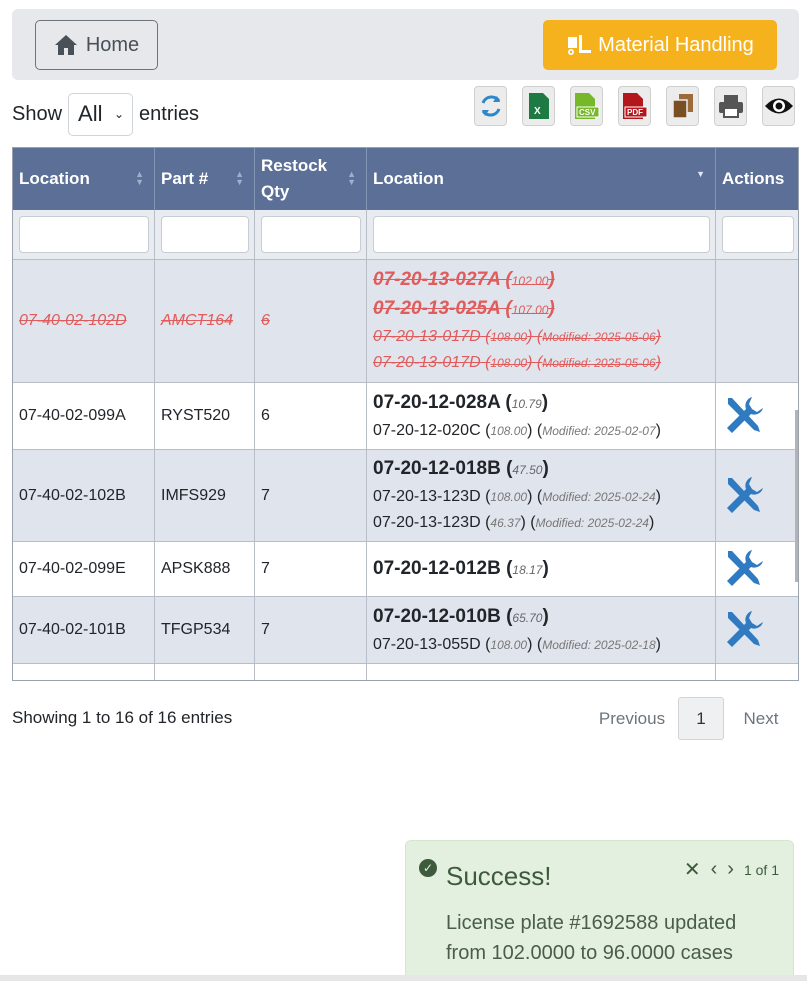  I want to click on location-qty: 46.37, so click(505, 523).